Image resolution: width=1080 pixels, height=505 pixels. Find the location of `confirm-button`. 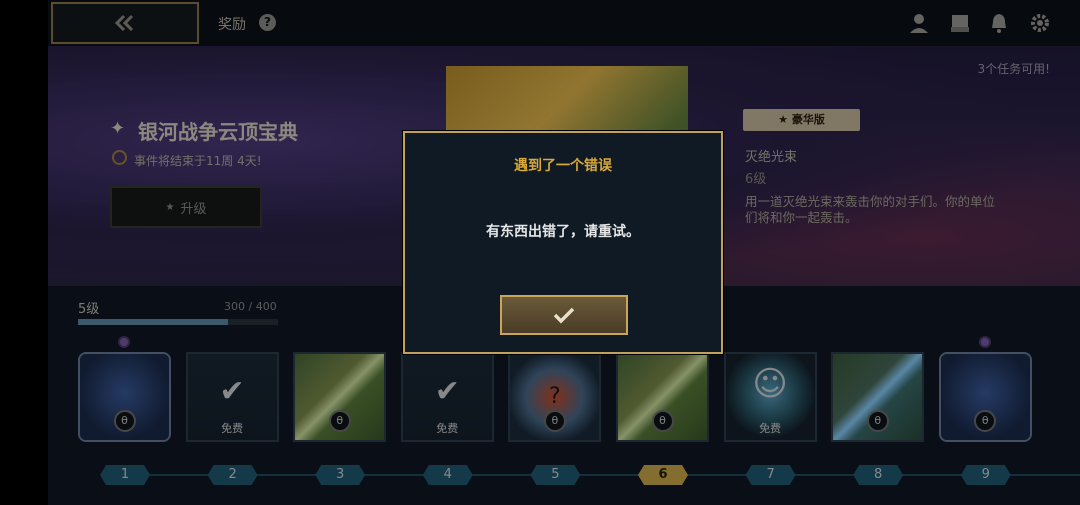

confirm-button is located at coordinates (564, 315).